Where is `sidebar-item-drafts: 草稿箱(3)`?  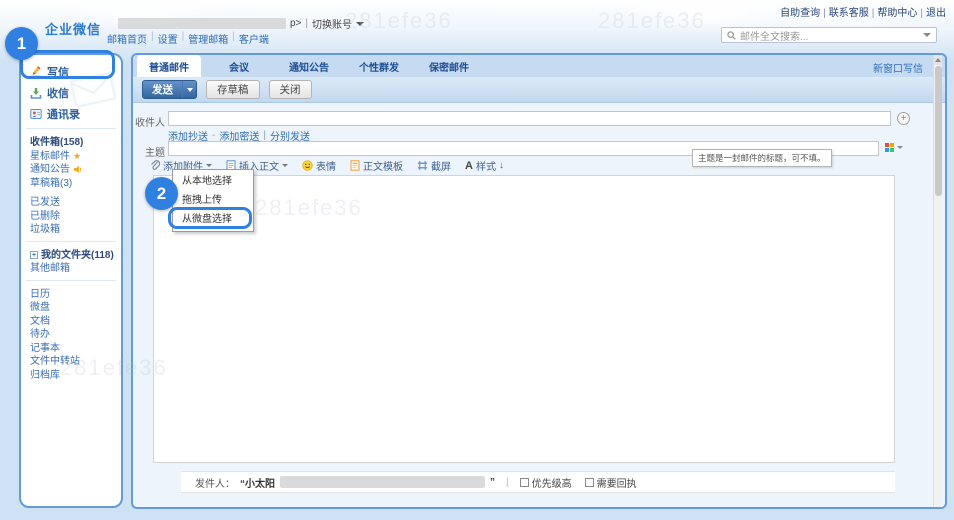
sidebar-item-drafts: 草稿箱(3) is located at coordinates (75, 184).